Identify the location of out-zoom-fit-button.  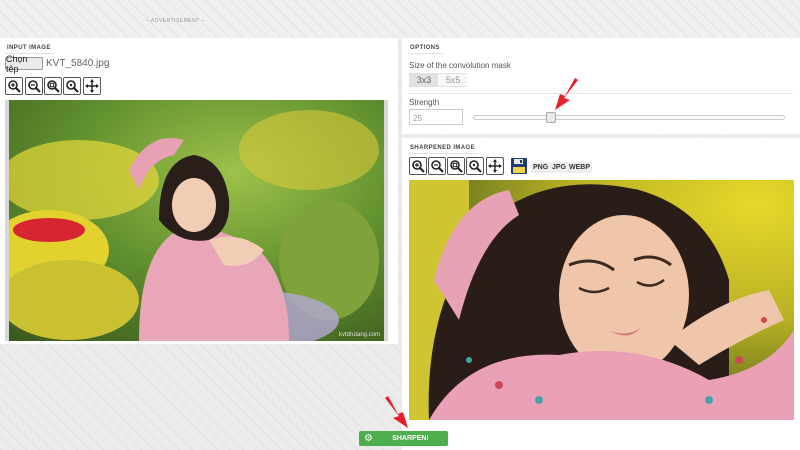
(456, 166).